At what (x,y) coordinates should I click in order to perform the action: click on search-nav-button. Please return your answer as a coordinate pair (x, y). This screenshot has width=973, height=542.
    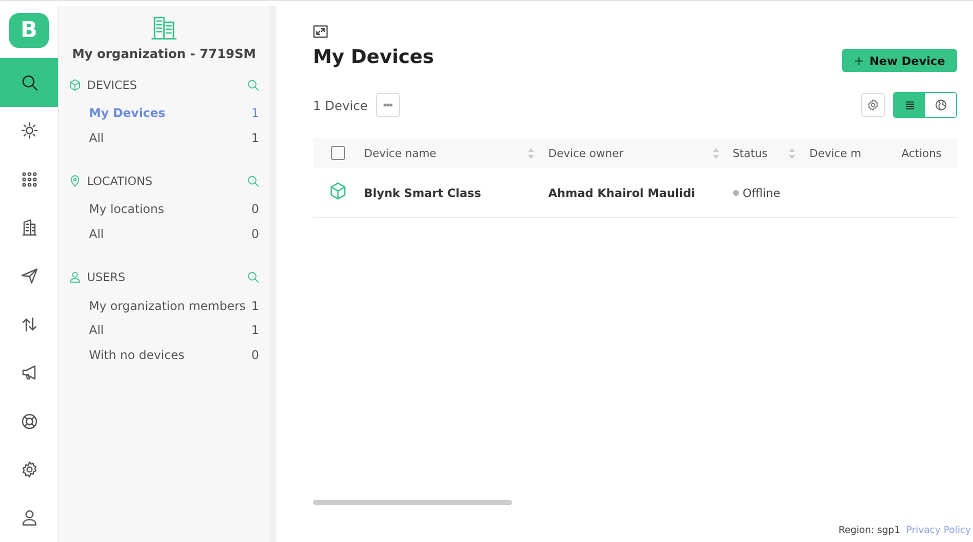
    Looking at the image, I should click on (29, 82).